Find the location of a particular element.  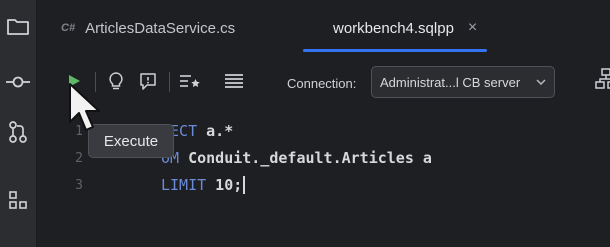

activity-bar is located at coordinates (18, 123).